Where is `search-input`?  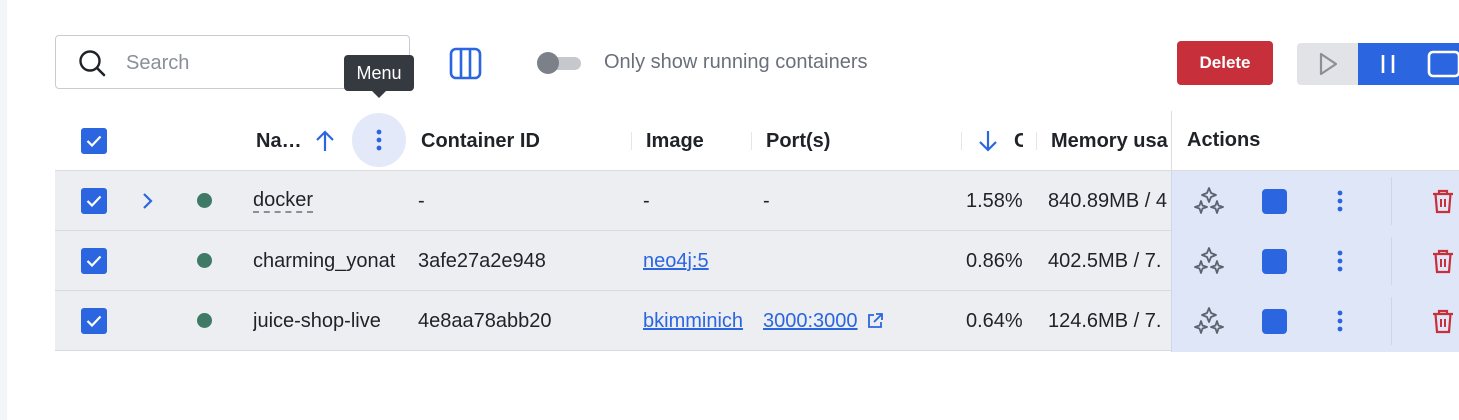 search-input is located at coordinates (236, 63).